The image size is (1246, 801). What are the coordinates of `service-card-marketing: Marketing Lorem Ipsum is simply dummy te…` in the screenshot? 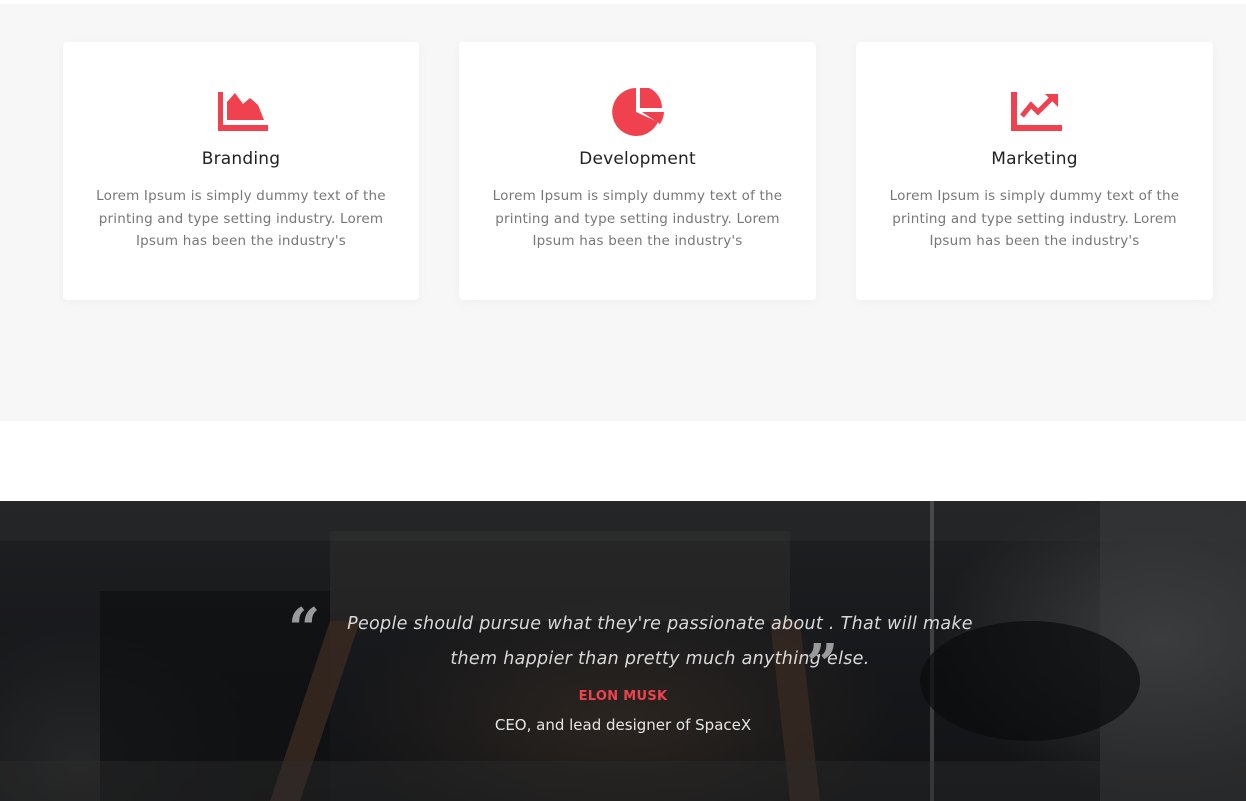 It's located at (1034, 171).